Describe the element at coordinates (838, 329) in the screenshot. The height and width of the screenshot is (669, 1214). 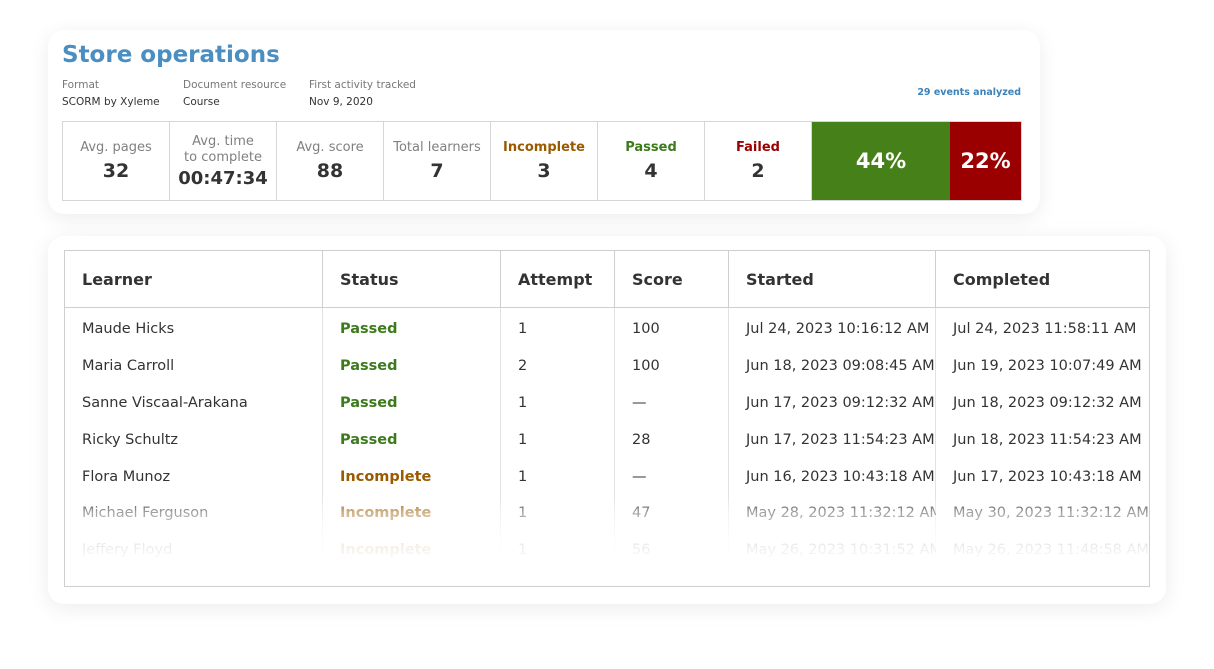
I see `cell-started: Jul 24, 2023 10:16:12 AM` at that location.